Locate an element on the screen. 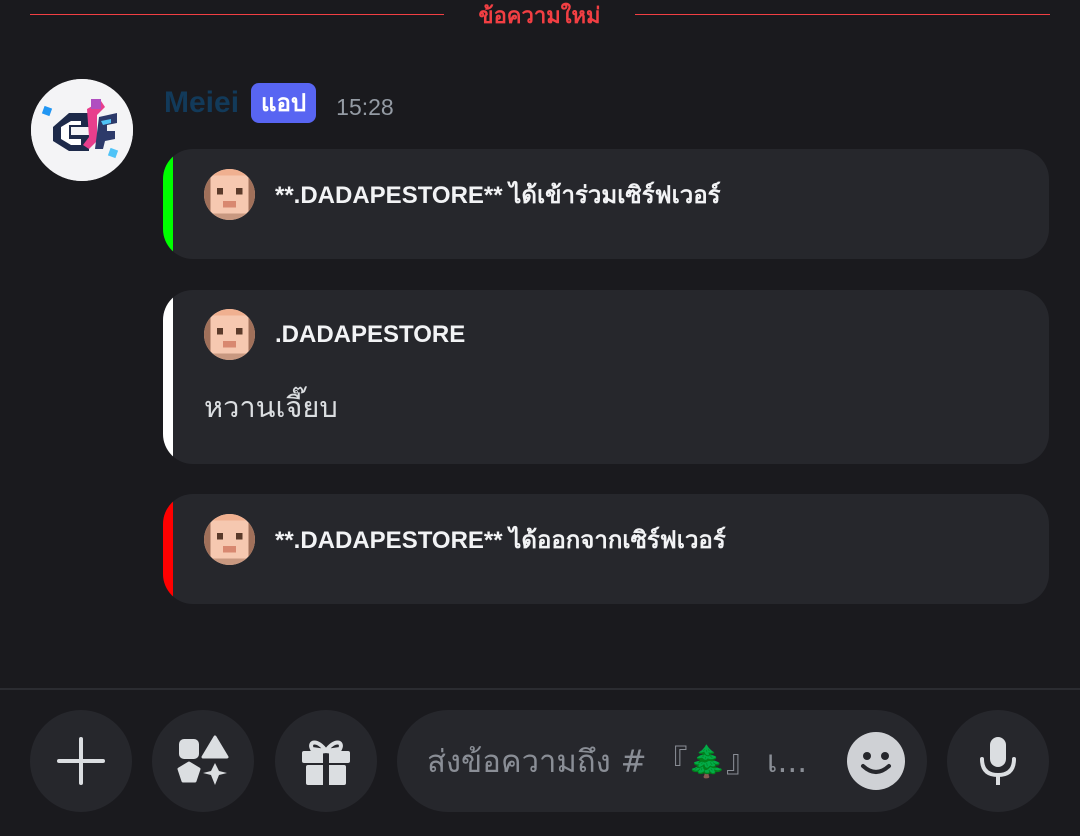 This screenshot has height=836, width=1080. embed-author: .DADAPESTORE is located at coordinates (334, 334).